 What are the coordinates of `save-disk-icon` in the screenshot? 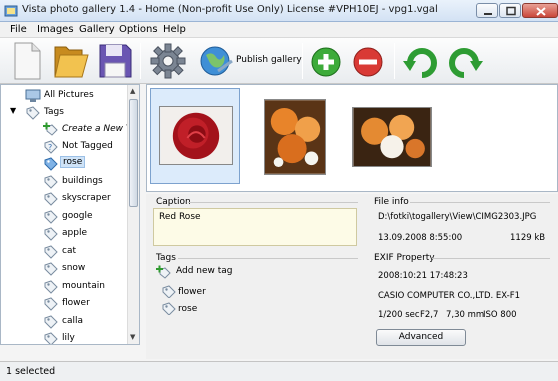 It's located at (115, 61).